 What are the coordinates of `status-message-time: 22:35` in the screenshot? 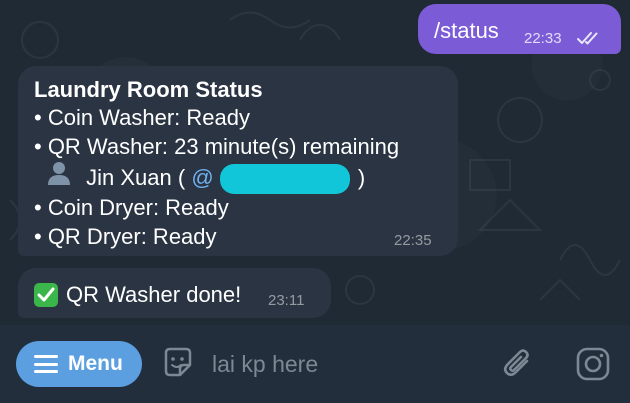 It's located at (413, 240).